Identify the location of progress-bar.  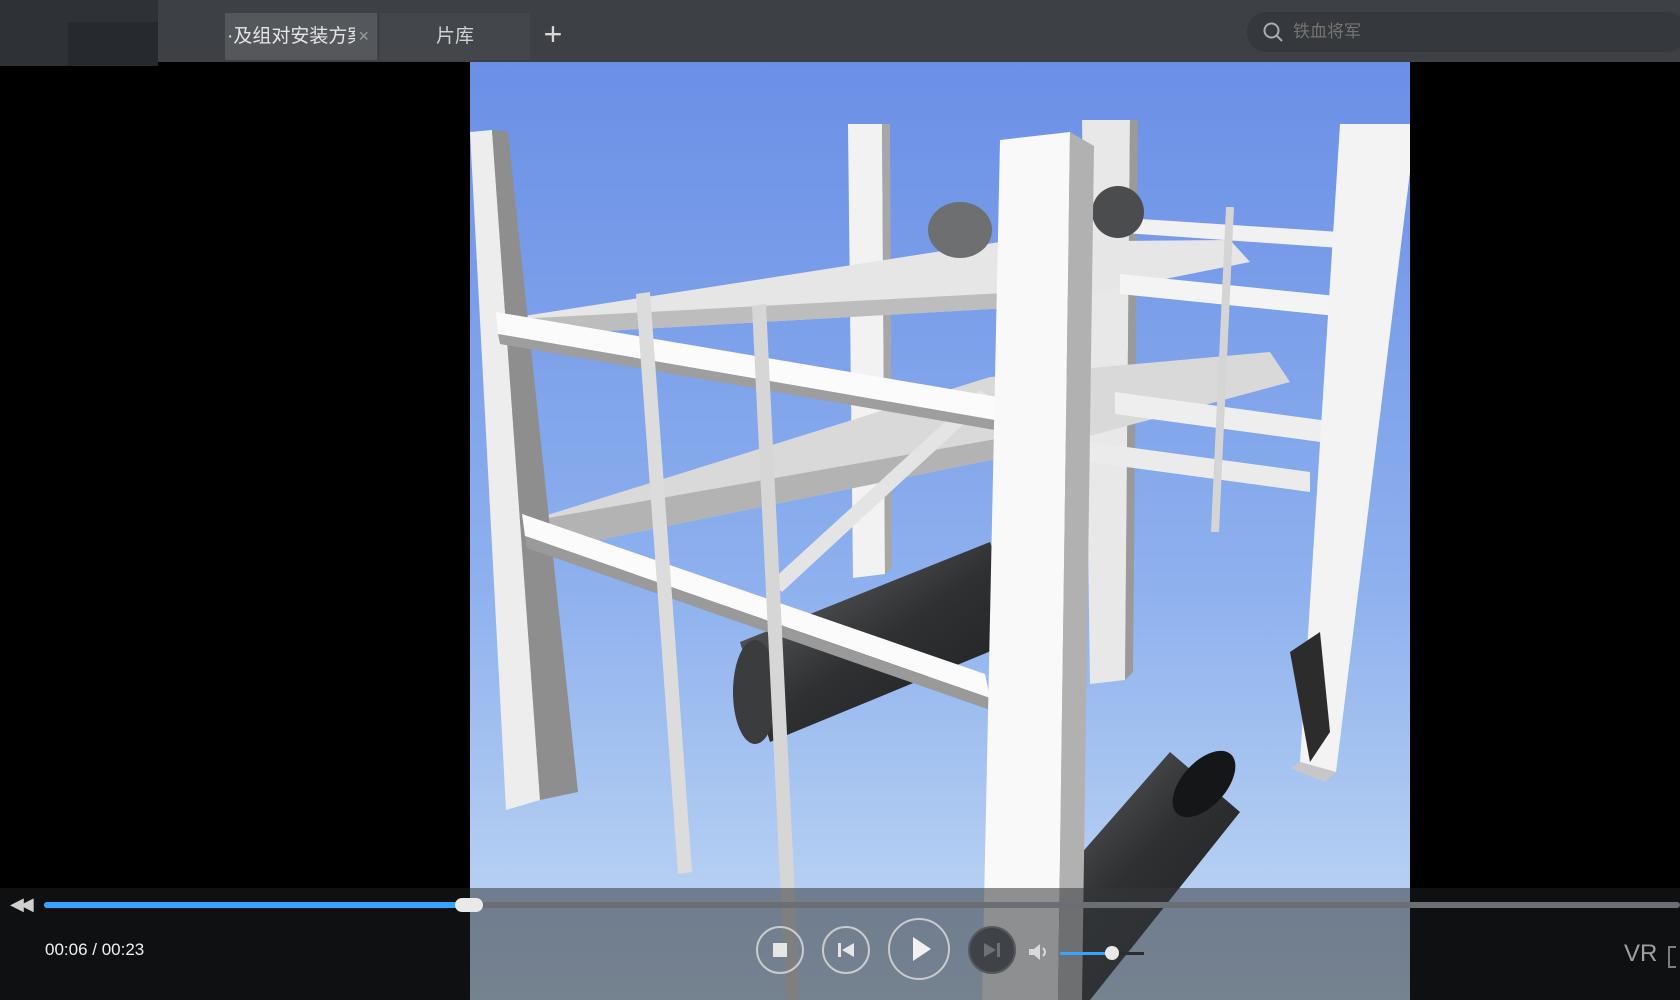
(862, 905).